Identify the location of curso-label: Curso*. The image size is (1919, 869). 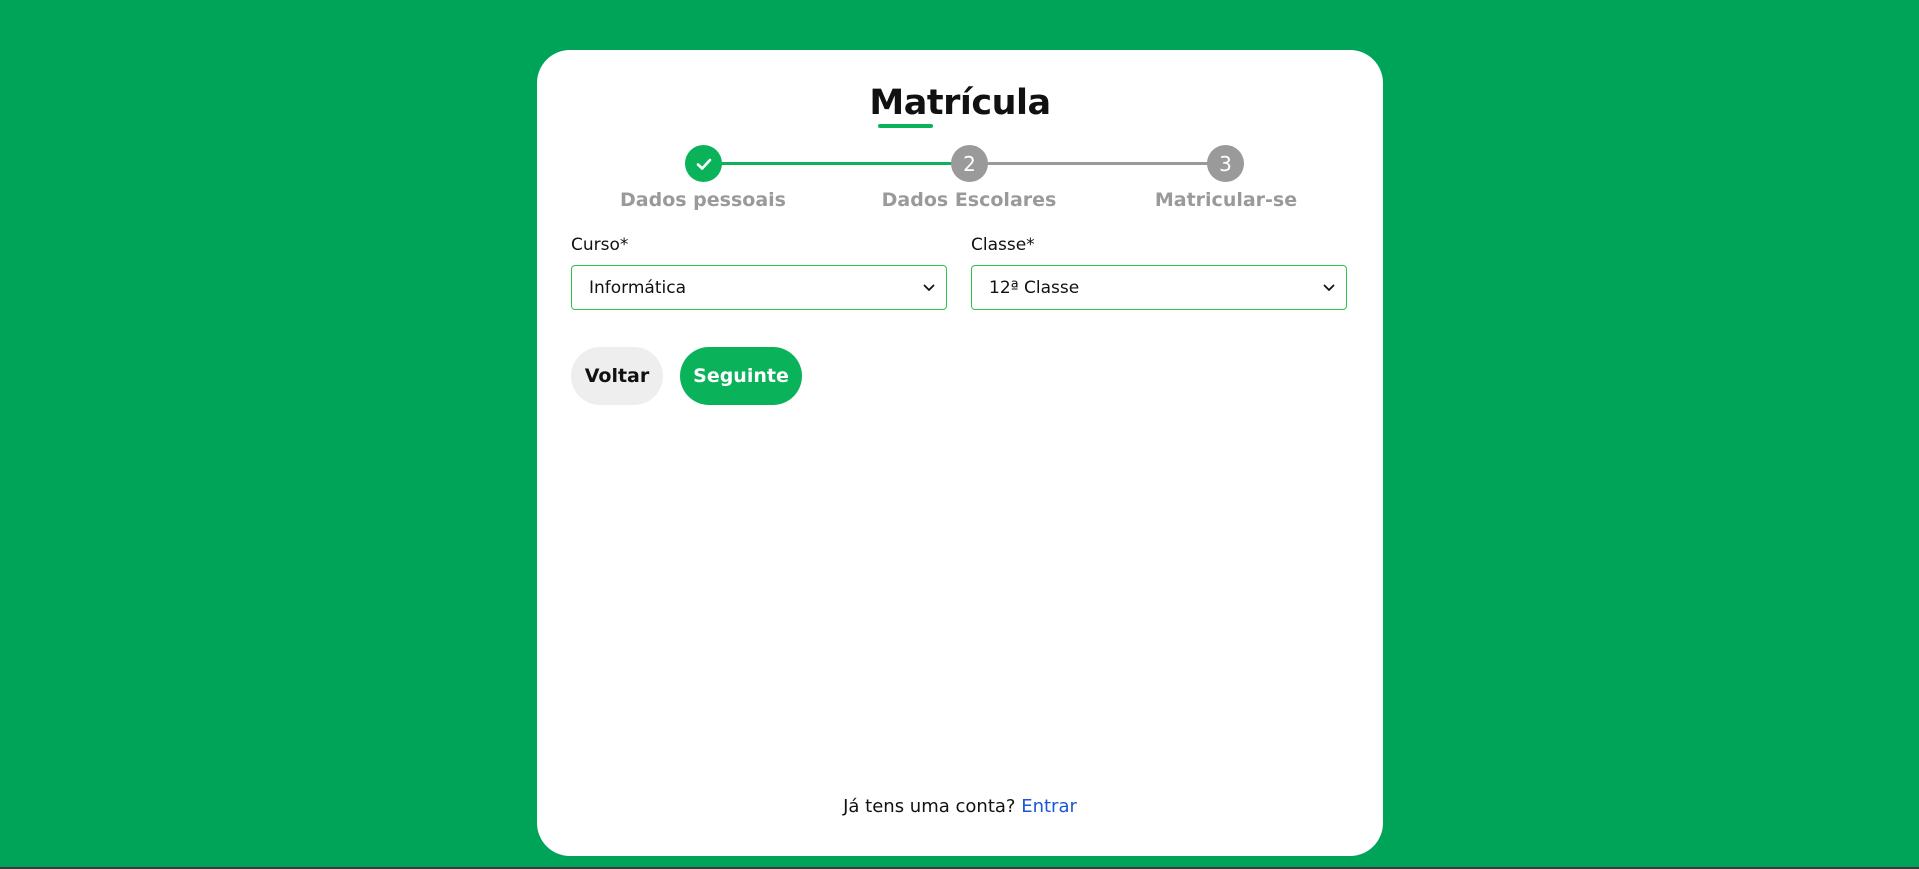
(600, 245).